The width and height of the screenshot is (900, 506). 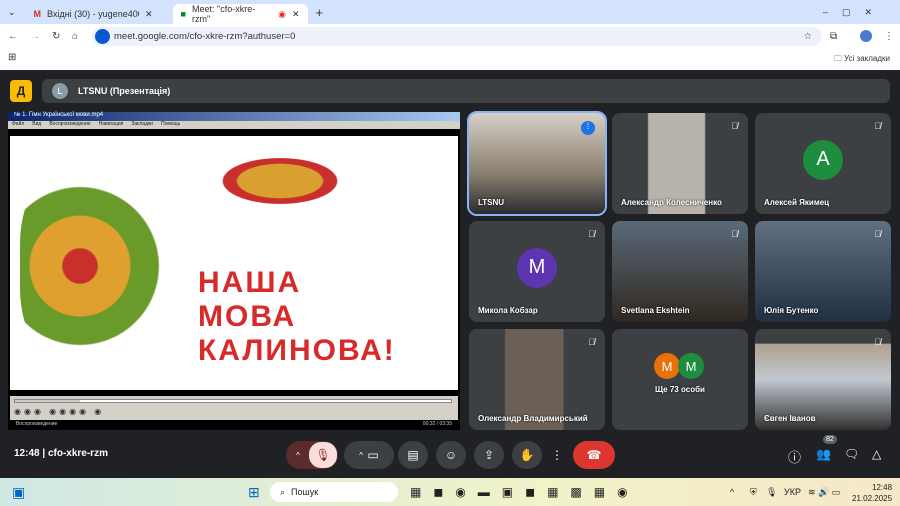 I want to click on tray-chevron-icon: ^, so click(x=732, y=492).